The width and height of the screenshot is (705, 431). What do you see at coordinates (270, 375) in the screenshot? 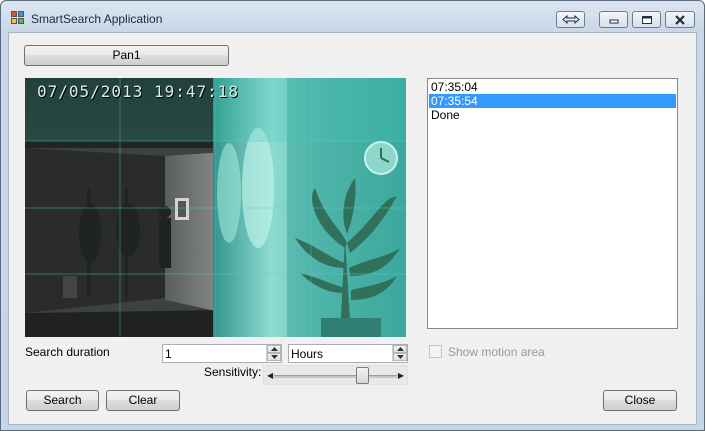
I see `scroll-left-icon: ◀` at bounding box center [270, 375].